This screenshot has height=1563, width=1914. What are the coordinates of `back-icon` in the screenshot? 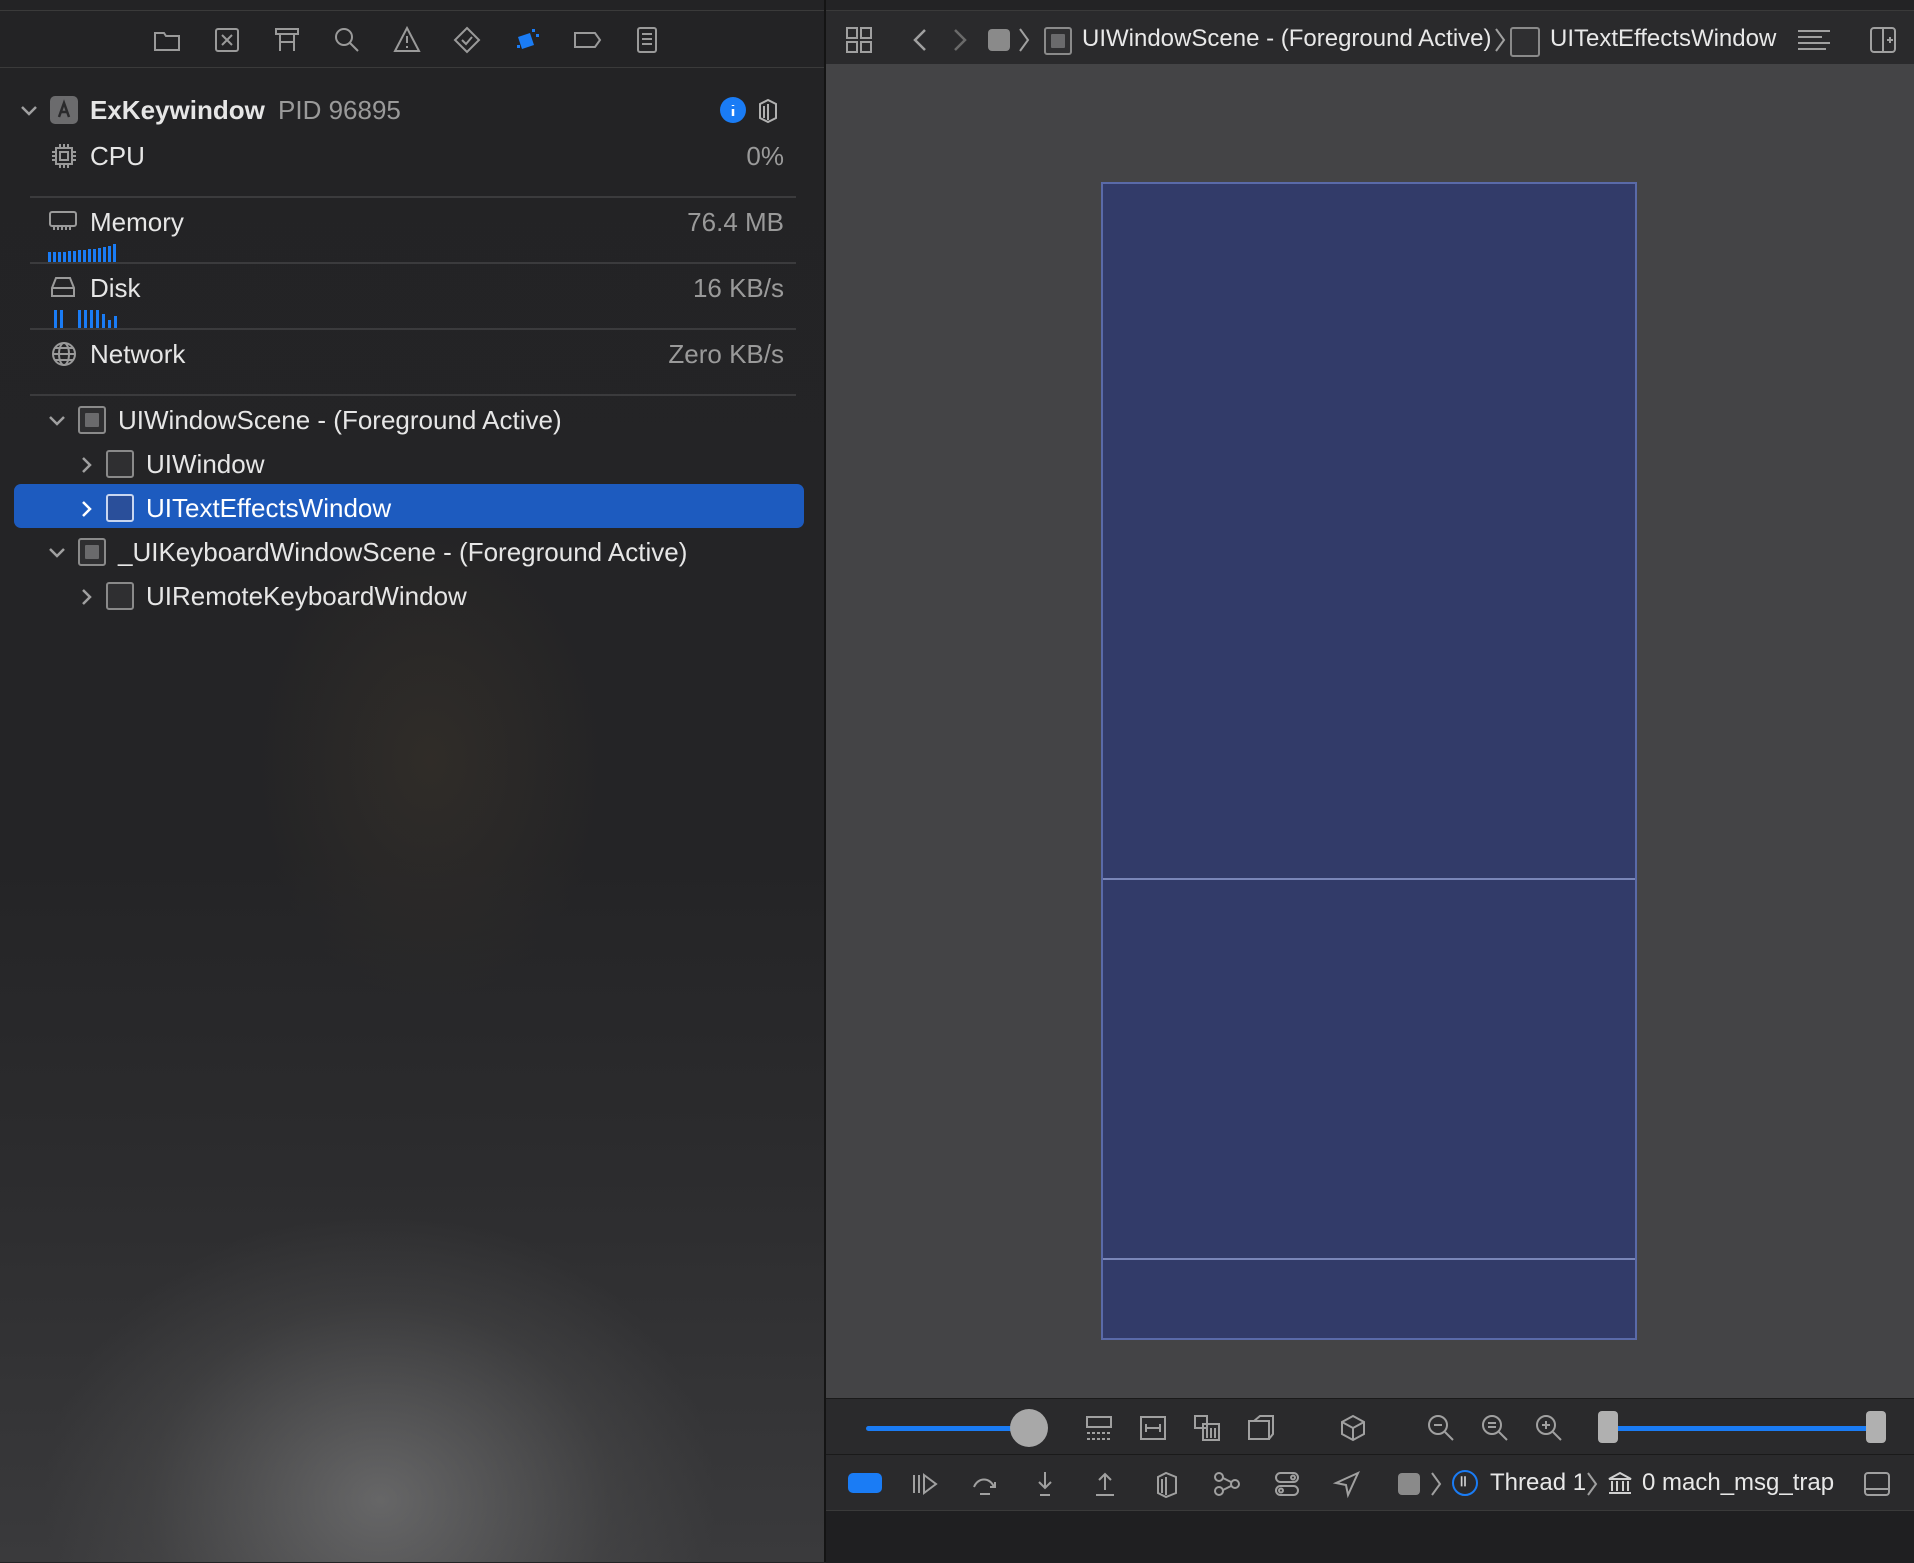 It's located at (921, 40).